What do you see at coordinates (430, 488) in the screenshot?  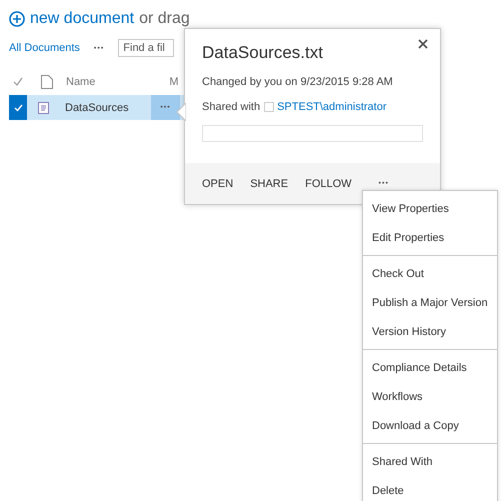 I see `menu-item: Delete` at bounding box center [430, 488].